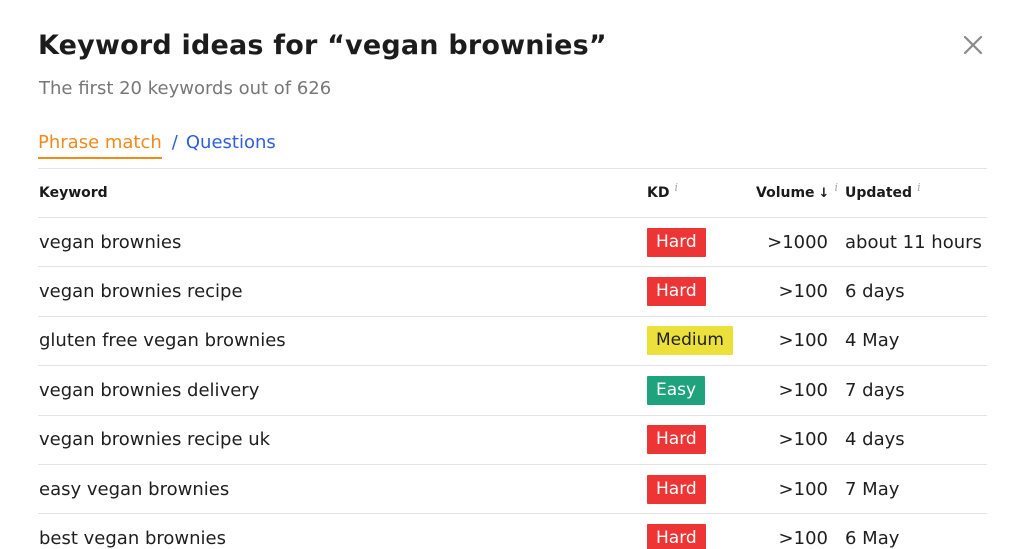 Image resolution: width=1024 pixels, height=549 pixels. Describe the element at coordinates (875, 292) in the screenshot. I see `updated-value: 6 days` at that location.